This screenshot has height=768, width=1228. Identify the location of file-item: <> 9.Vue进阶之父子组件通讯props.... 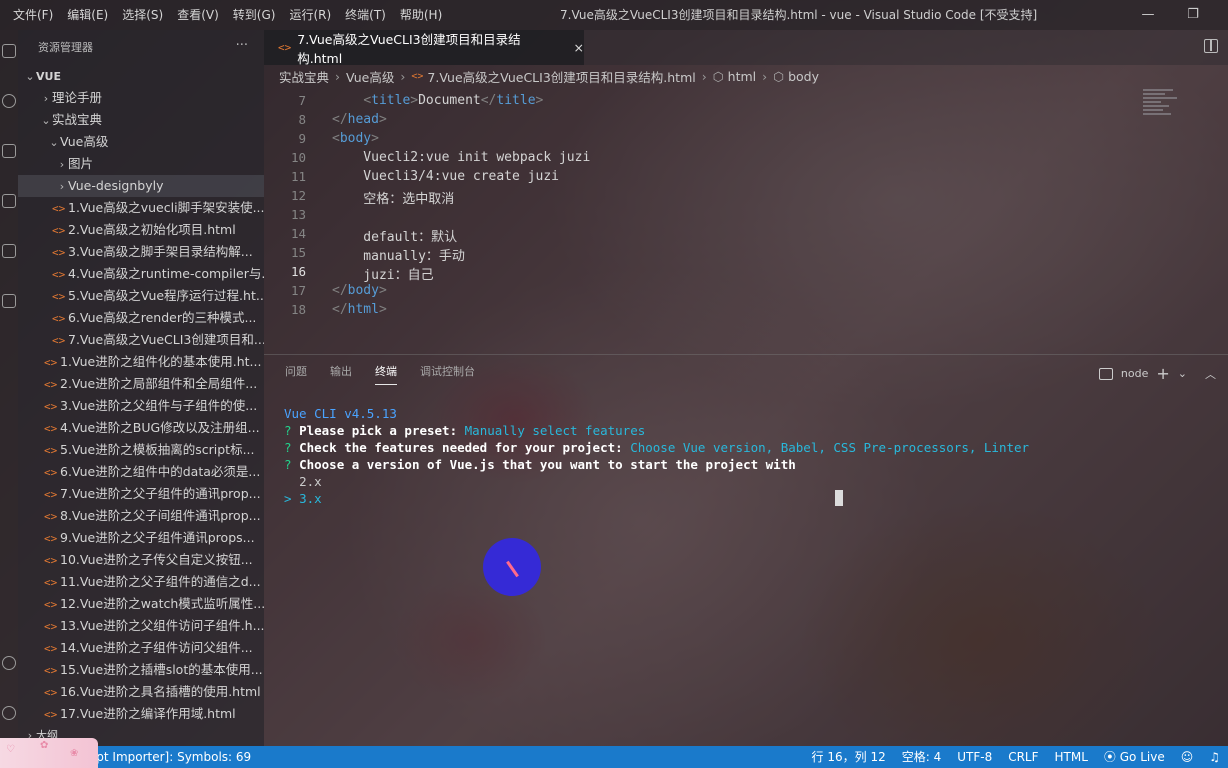
(141, 538).